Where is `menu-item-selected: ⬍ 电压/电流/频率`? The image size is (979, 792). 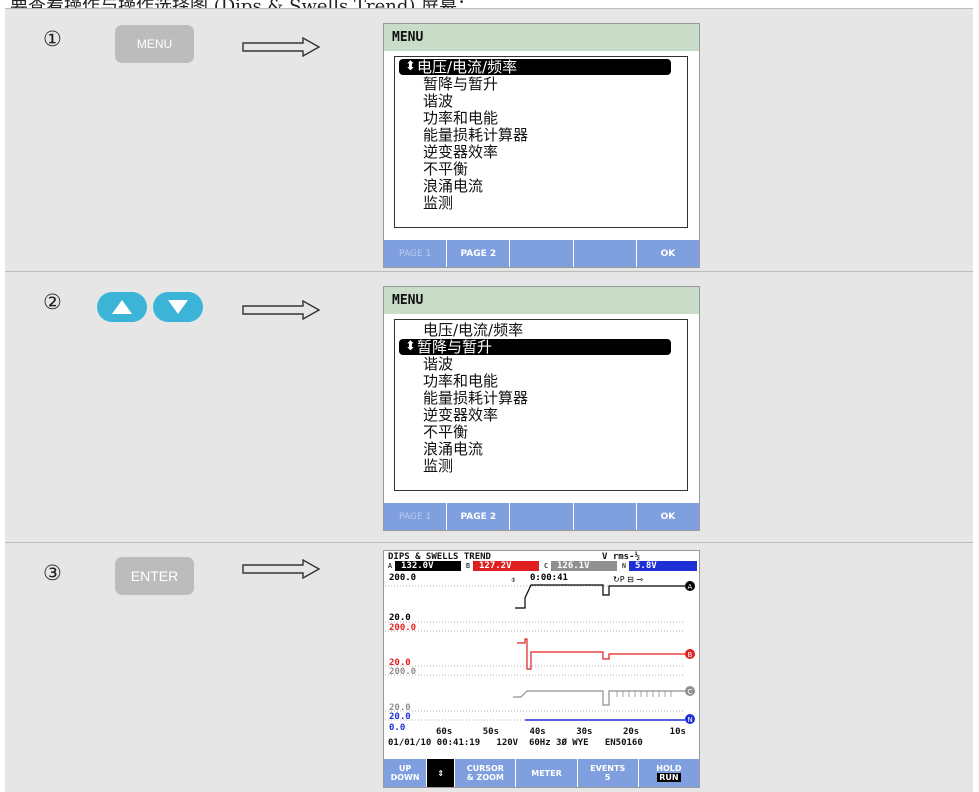 menu-item-selected: ⬍ 电压/电流/频率 is located at coordinates (535, 67).